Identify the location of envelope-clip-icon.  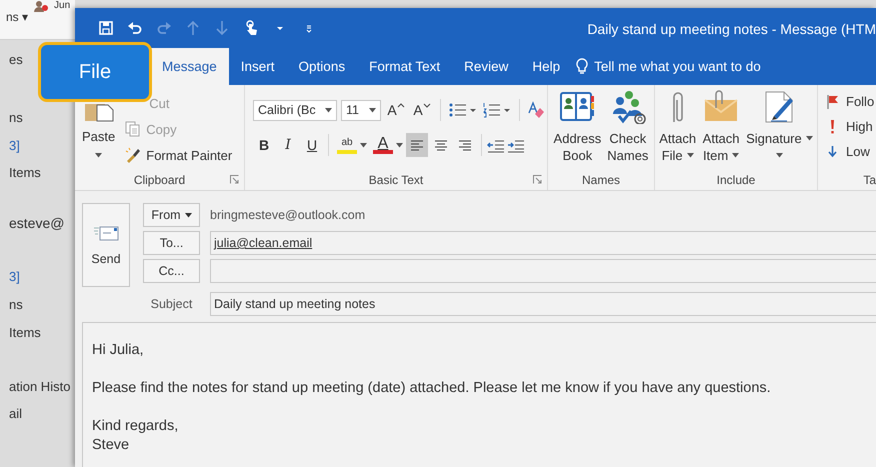
(721, 107).